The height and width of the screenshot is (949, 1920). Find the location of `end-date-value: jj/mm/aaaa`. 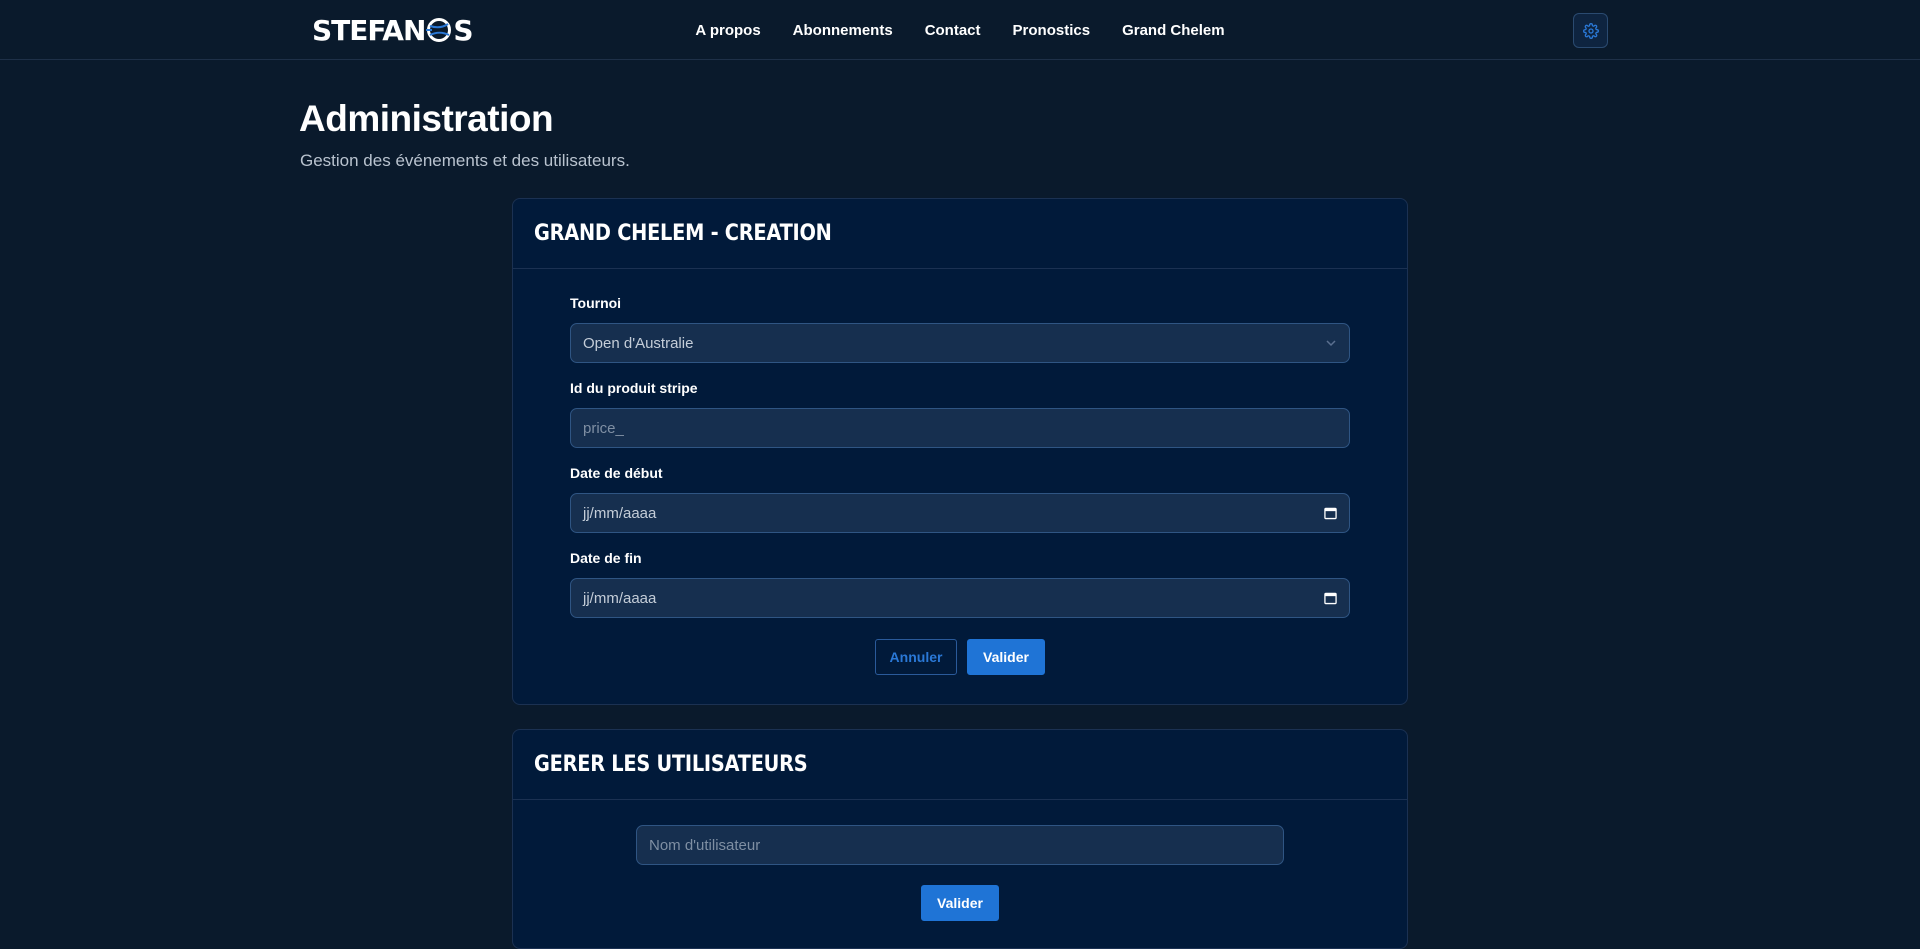

end-date-value: jj/mm/aaaa is located at coordinates (620, 598).